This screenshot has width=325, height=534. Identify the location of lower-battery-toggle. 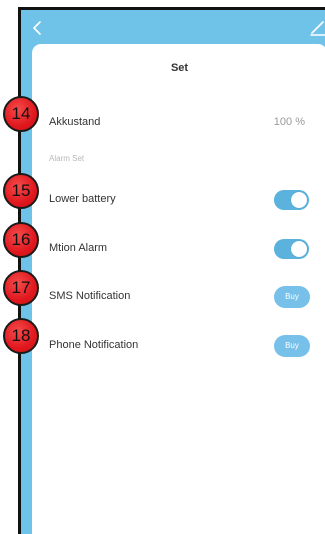
(291, 200).